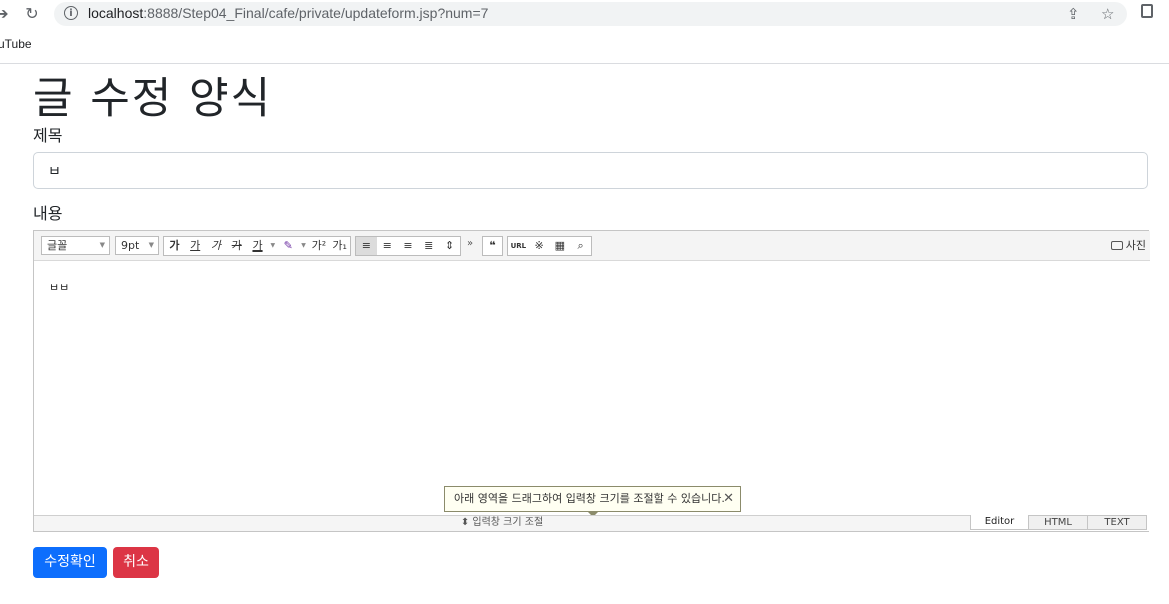 Image resolution: width=1169 pixels, height=604 pixels. I want to click on content-label: 내용, so click(48, 213).